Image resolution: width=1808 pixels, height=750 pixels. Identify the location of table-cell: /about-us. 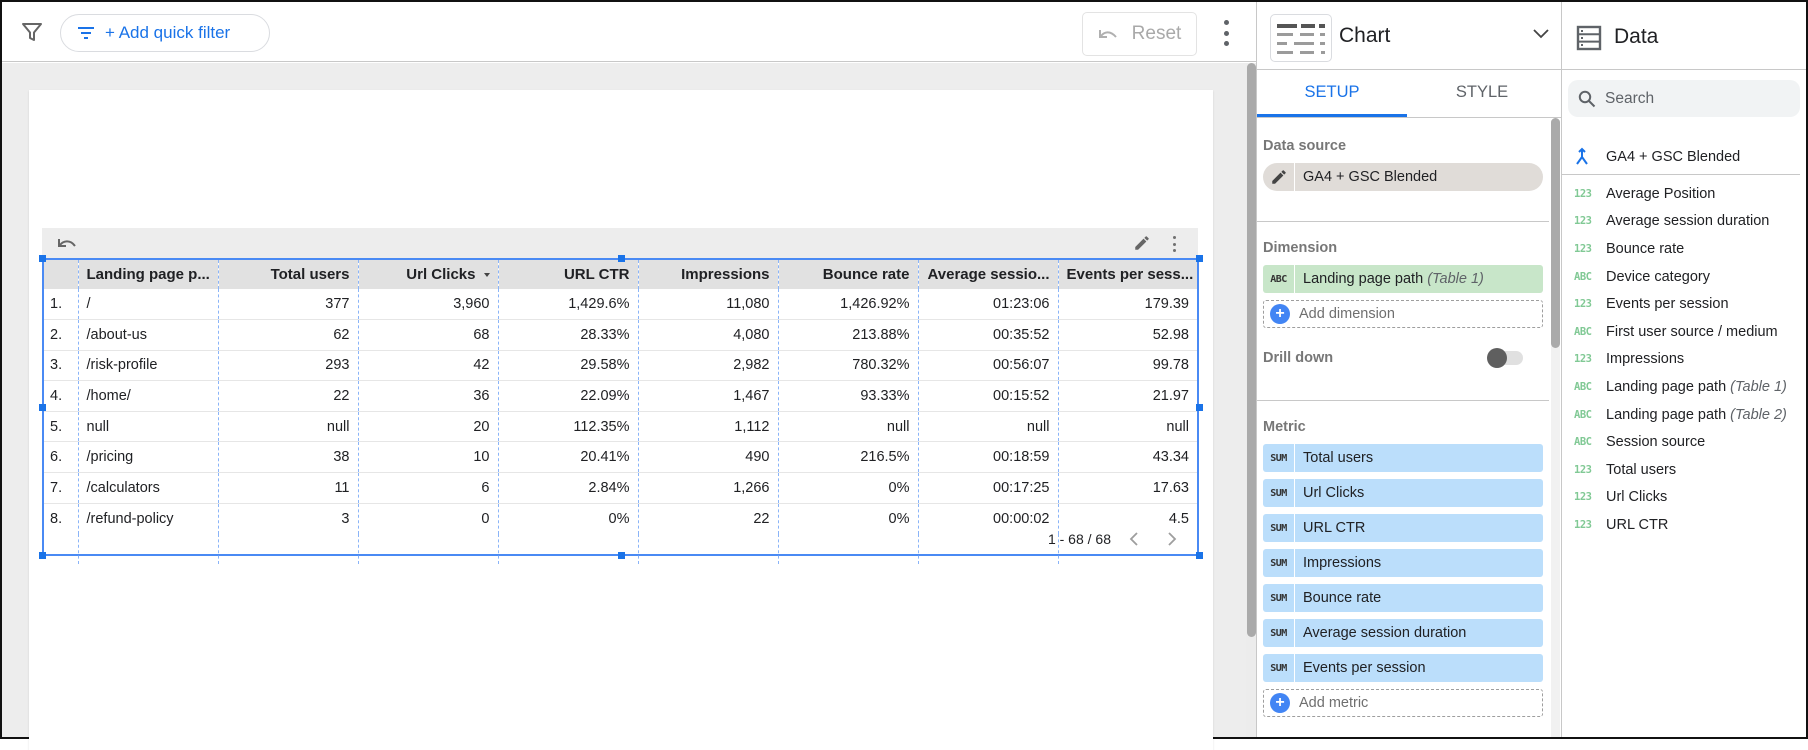
(147, 335).